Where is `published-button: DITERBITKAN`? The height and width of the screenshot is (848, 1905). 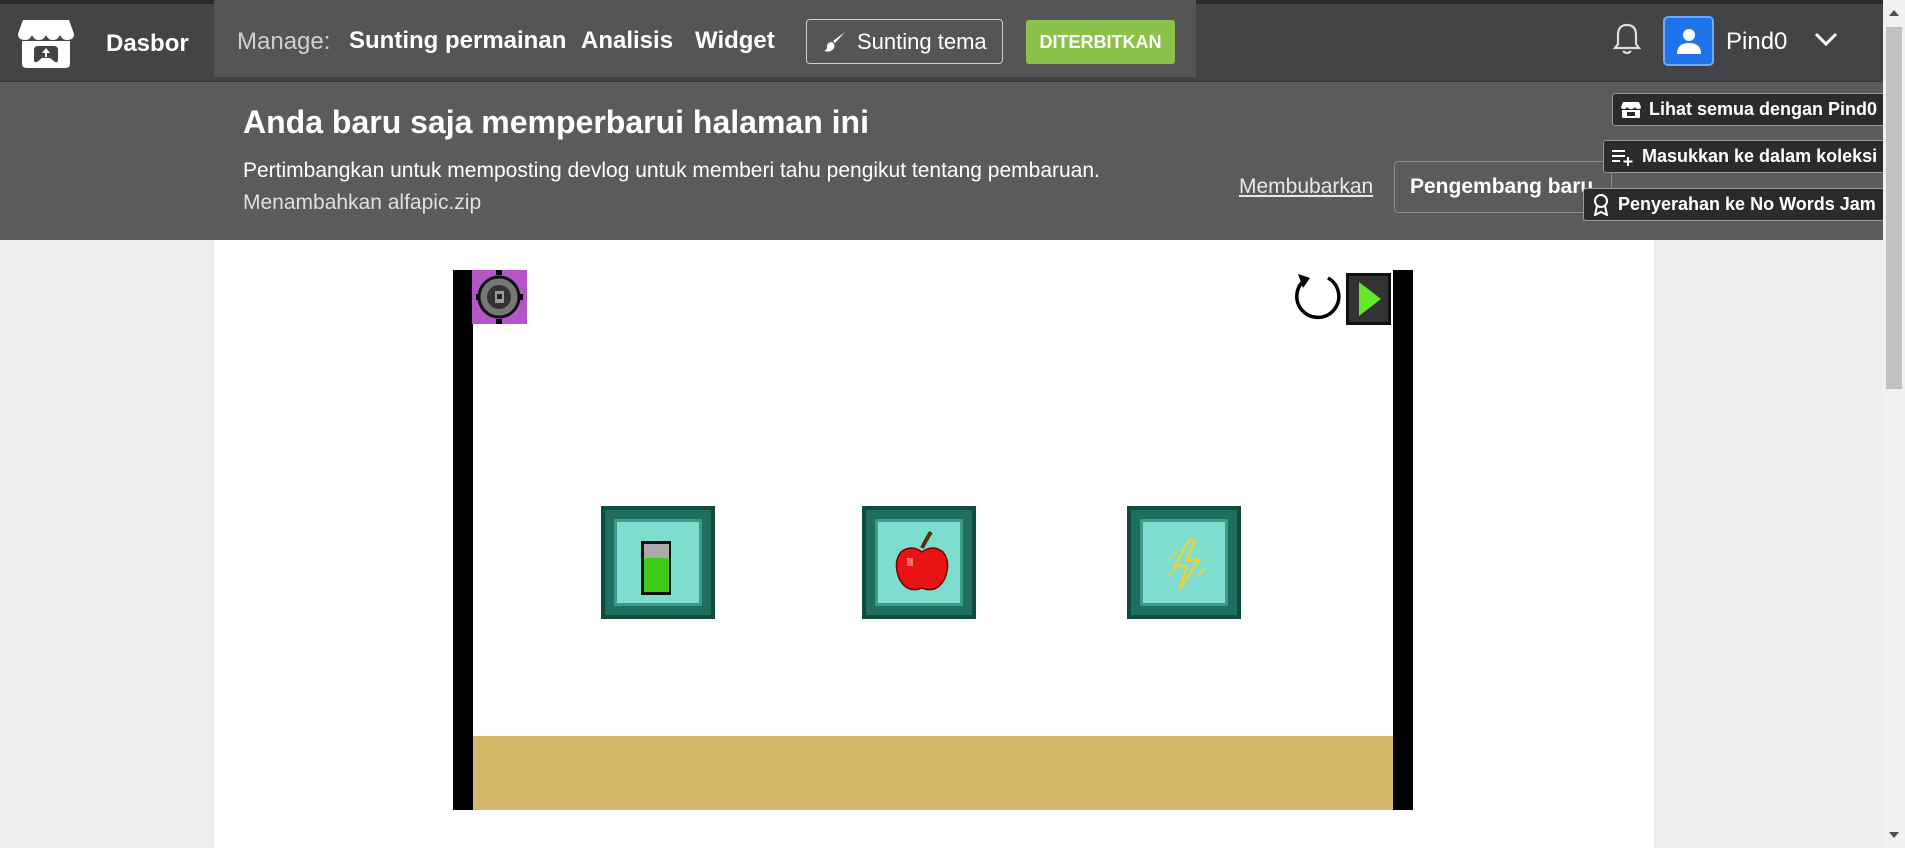
published-button: DITERBITKAN is located at coordinates (1100, 42).